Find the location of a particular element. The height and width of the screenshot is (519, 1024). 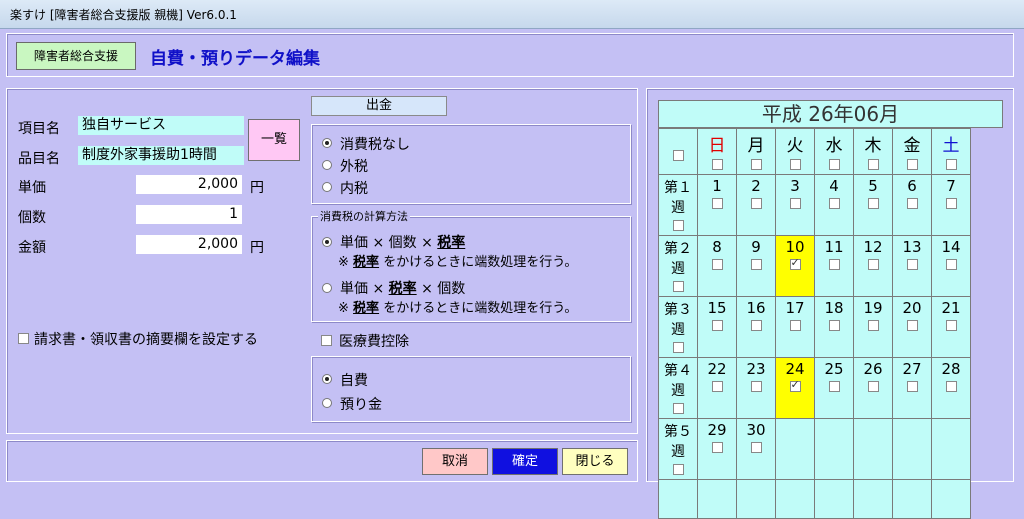

tax-none-radio is located at coordinates (327, 143).